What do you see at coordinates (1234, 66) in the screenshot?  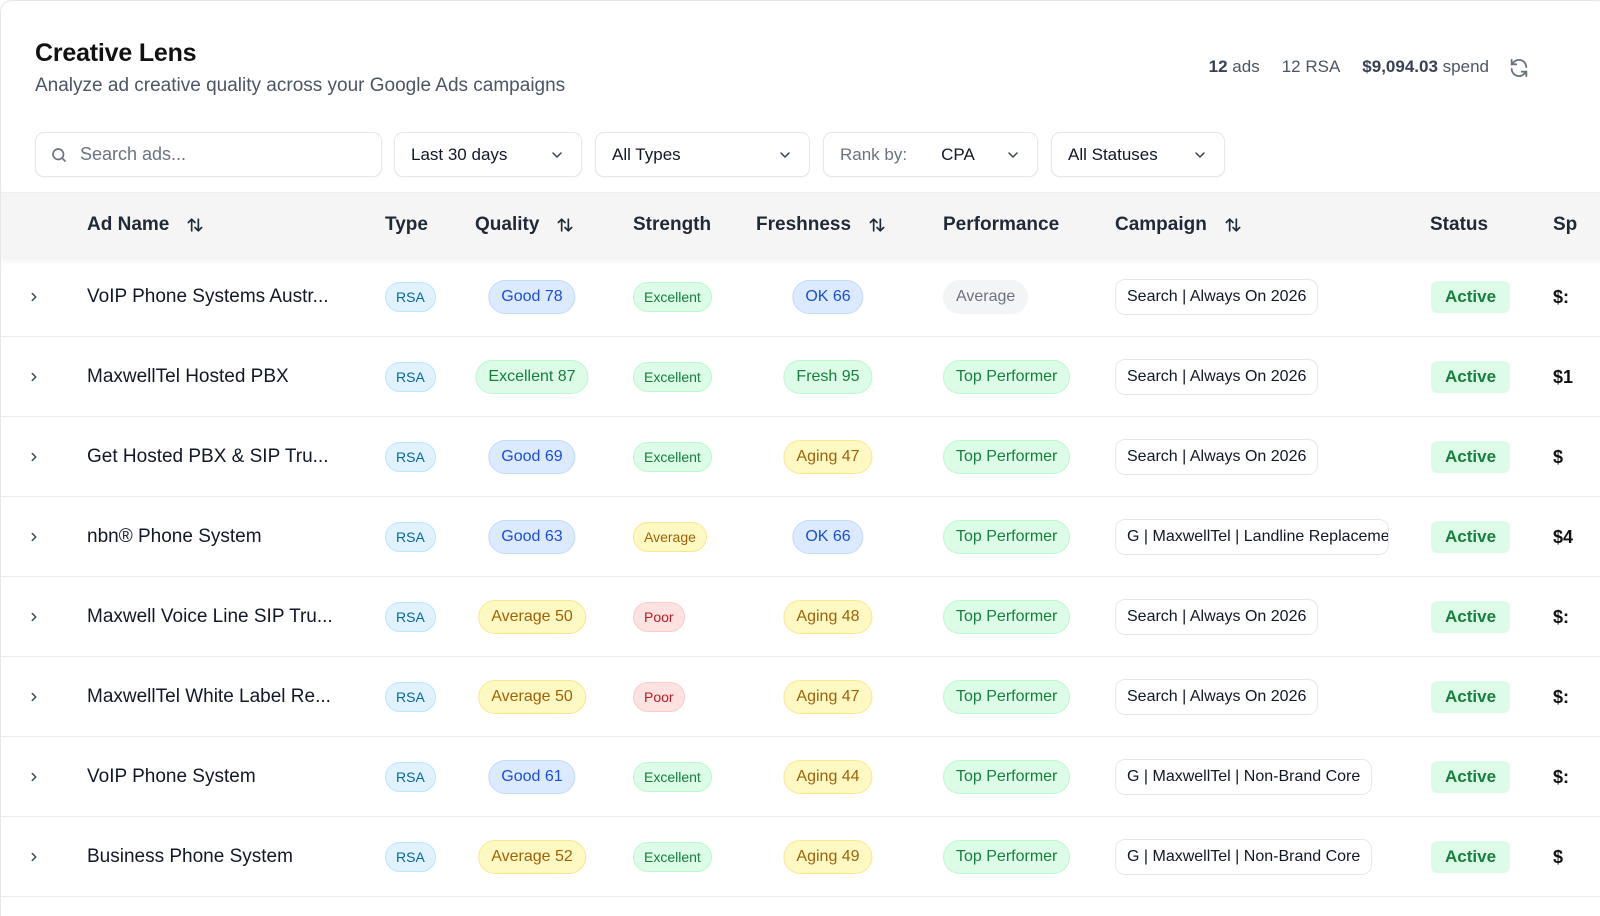 I see `ads-count-stat: 12 ads` at bounding box center [1234, 66].